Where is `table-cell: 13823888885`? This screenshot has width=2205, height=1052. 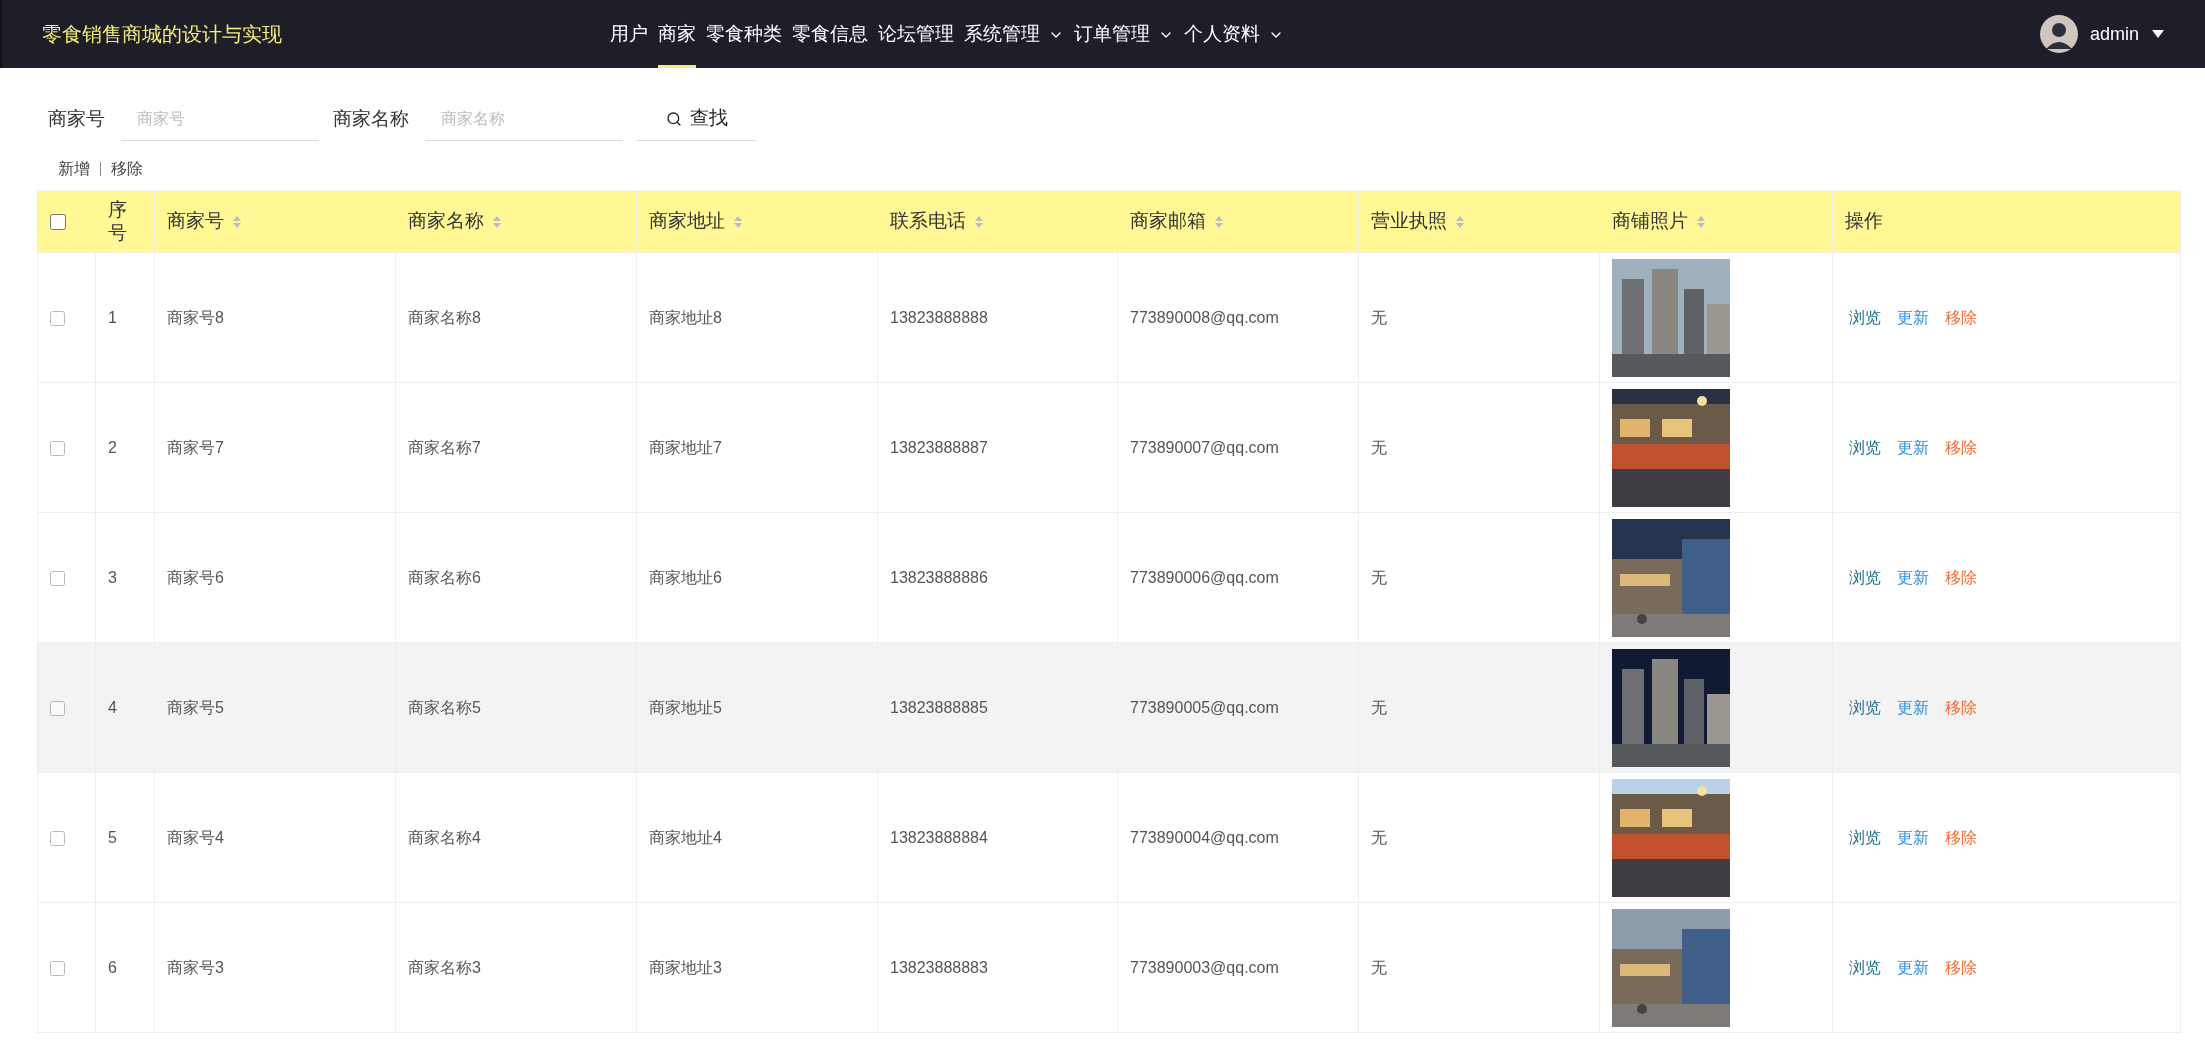
table-cell: 13823888885 is located at coordinates (939, 707).